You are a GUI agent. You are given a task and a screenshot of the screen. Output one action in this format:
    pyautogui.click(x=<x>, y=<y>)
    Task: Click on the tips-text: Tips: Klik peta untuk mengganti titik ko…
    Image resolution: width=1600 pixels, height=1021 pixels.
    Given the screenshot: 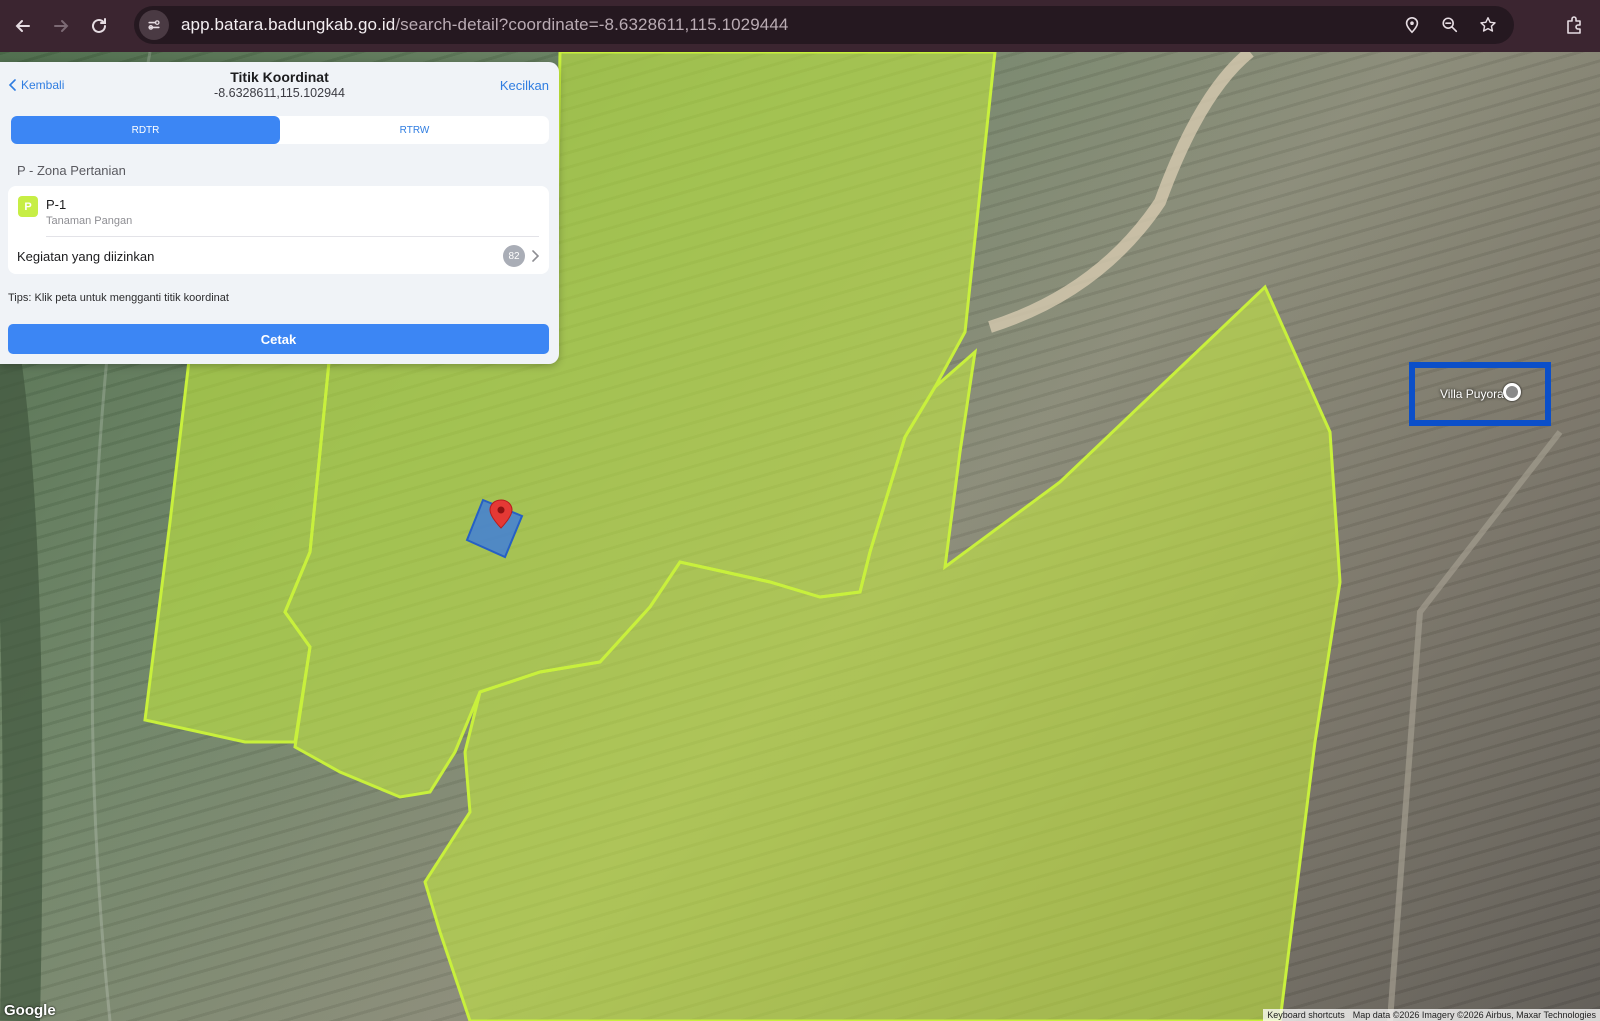 What is the action you would take?
    pyautogui.click(x=118, y=298)
    